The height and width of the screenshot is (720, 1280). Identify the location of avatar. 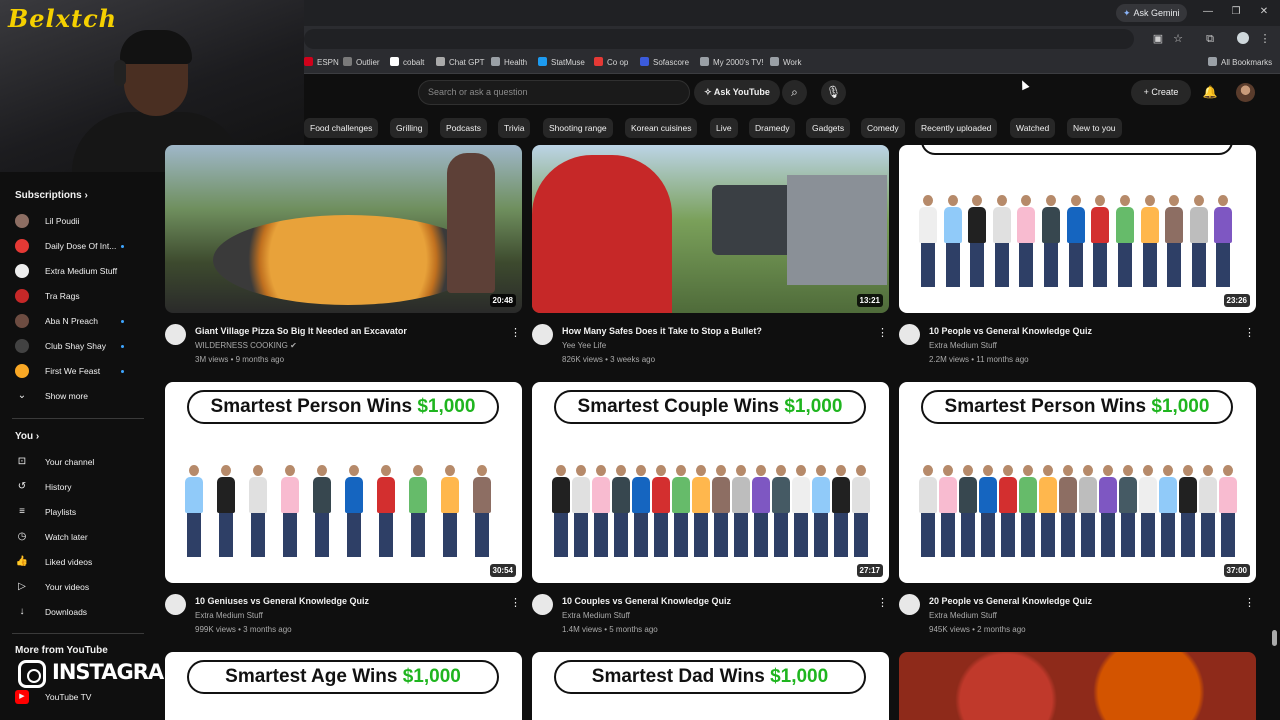
(1245, 92).